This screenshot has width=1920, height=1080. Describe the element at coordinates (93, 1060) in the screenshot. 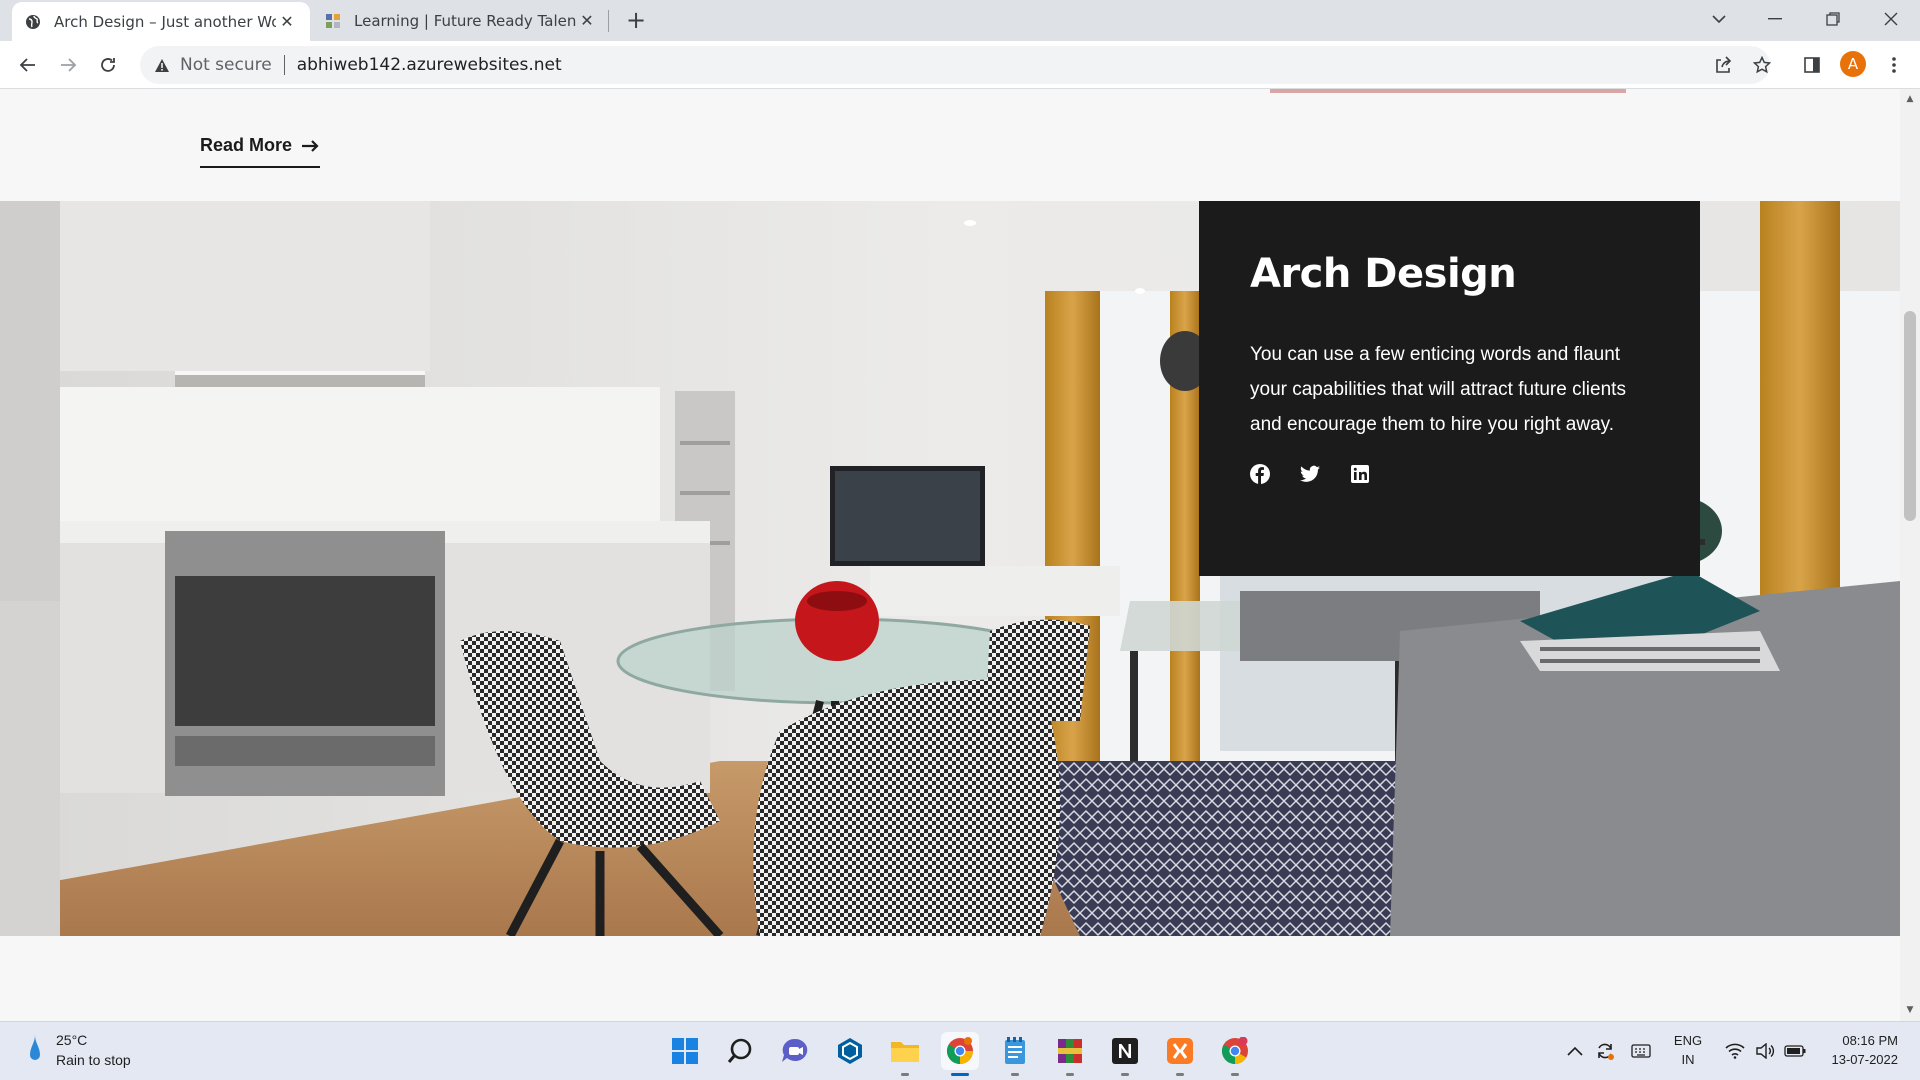

I see `weather-description: Rain to stop` at that location.